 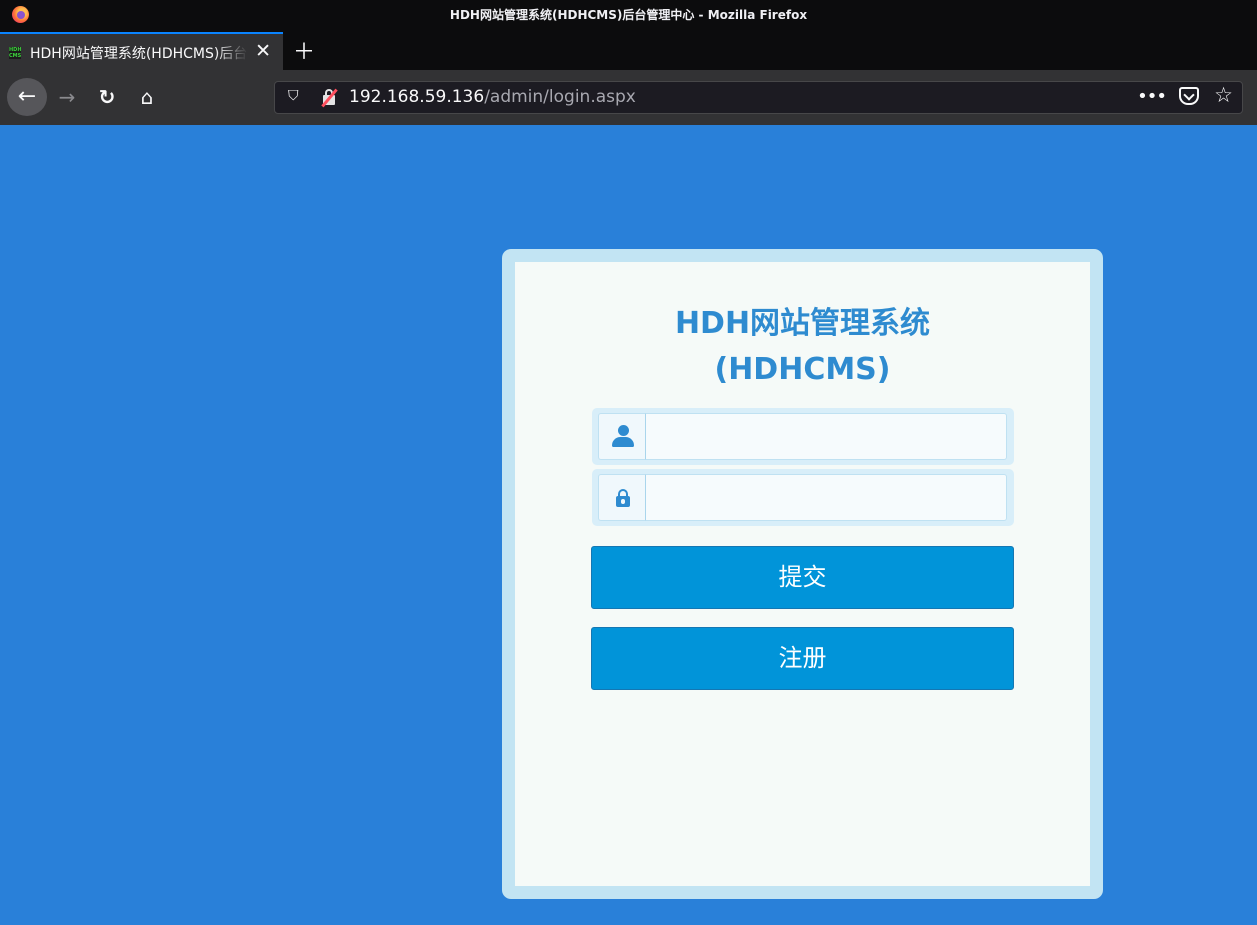 I want to click on url-text: 192.168.59.136/admin/login.aspx, so click(x=492, y=97).